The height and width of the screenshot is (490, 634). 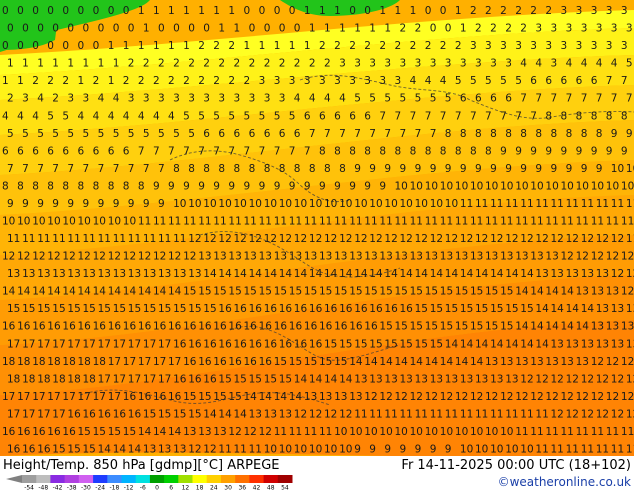 What do you see at coordinates (157, 487) in the screenshot?
I see `legend-tick-label: 0` at bounding box center [157, 487].